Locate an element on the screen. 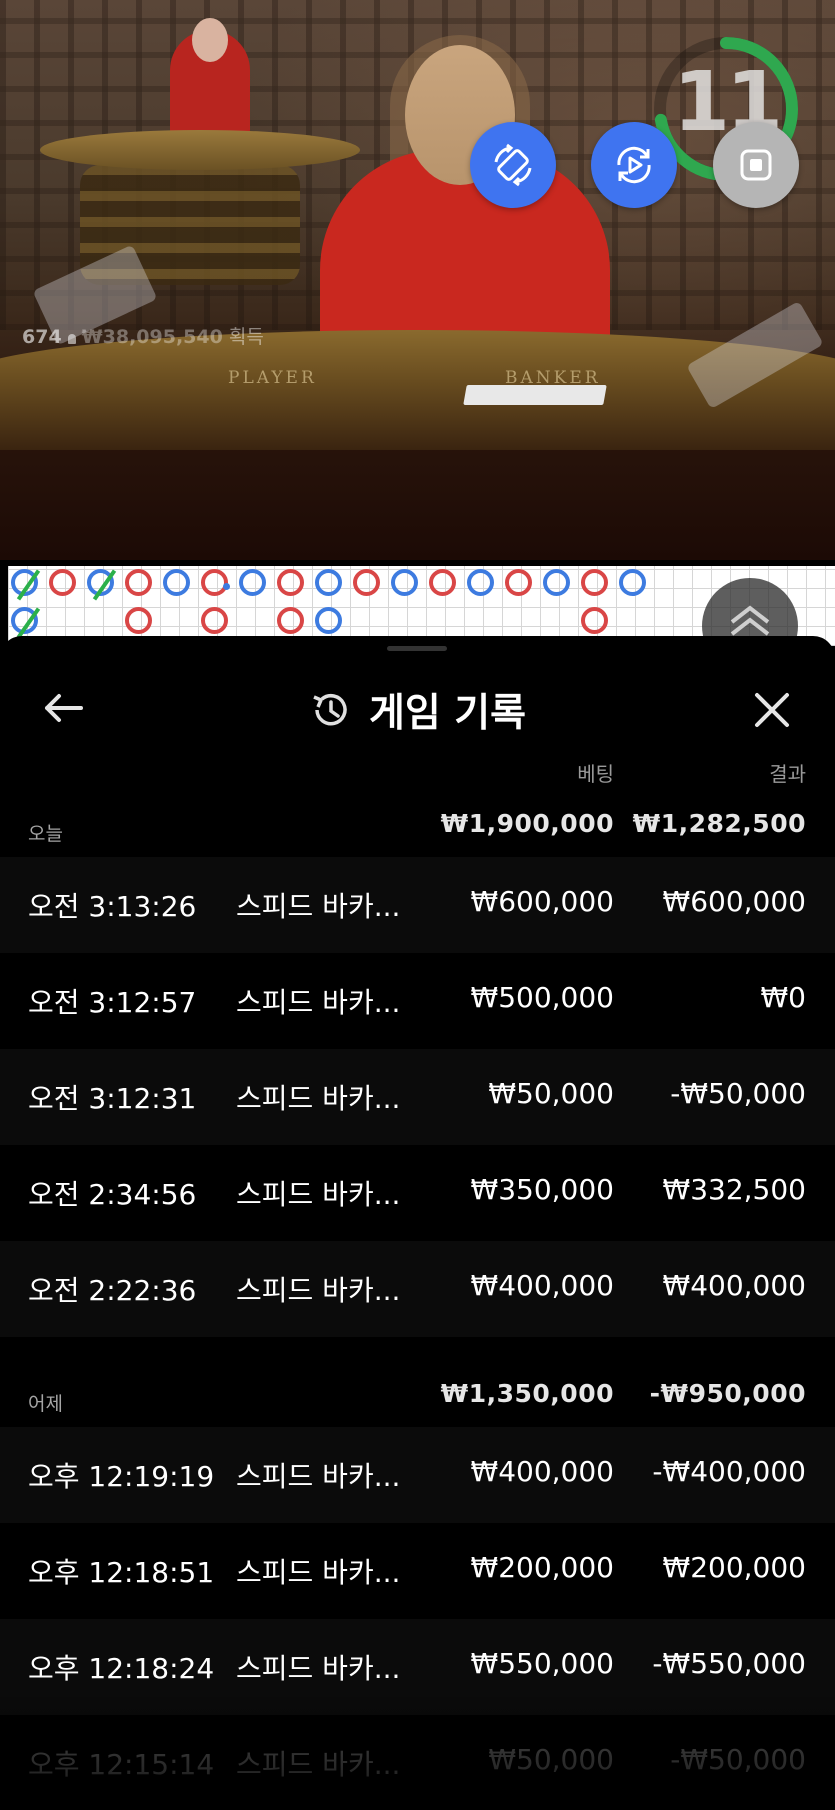  bet-amount: ₩200,000 is located at coordinates (542, 1567).